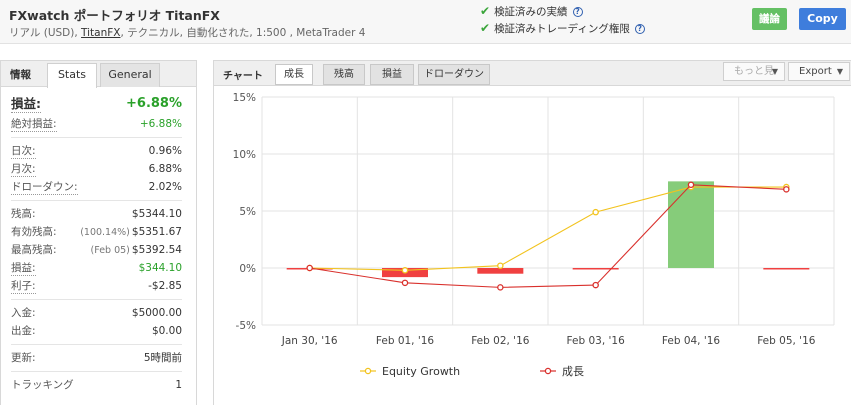 This screenshot has width=851, height=405. I want to click on highest-balance-label: 最高残高:, so click(34, 250).